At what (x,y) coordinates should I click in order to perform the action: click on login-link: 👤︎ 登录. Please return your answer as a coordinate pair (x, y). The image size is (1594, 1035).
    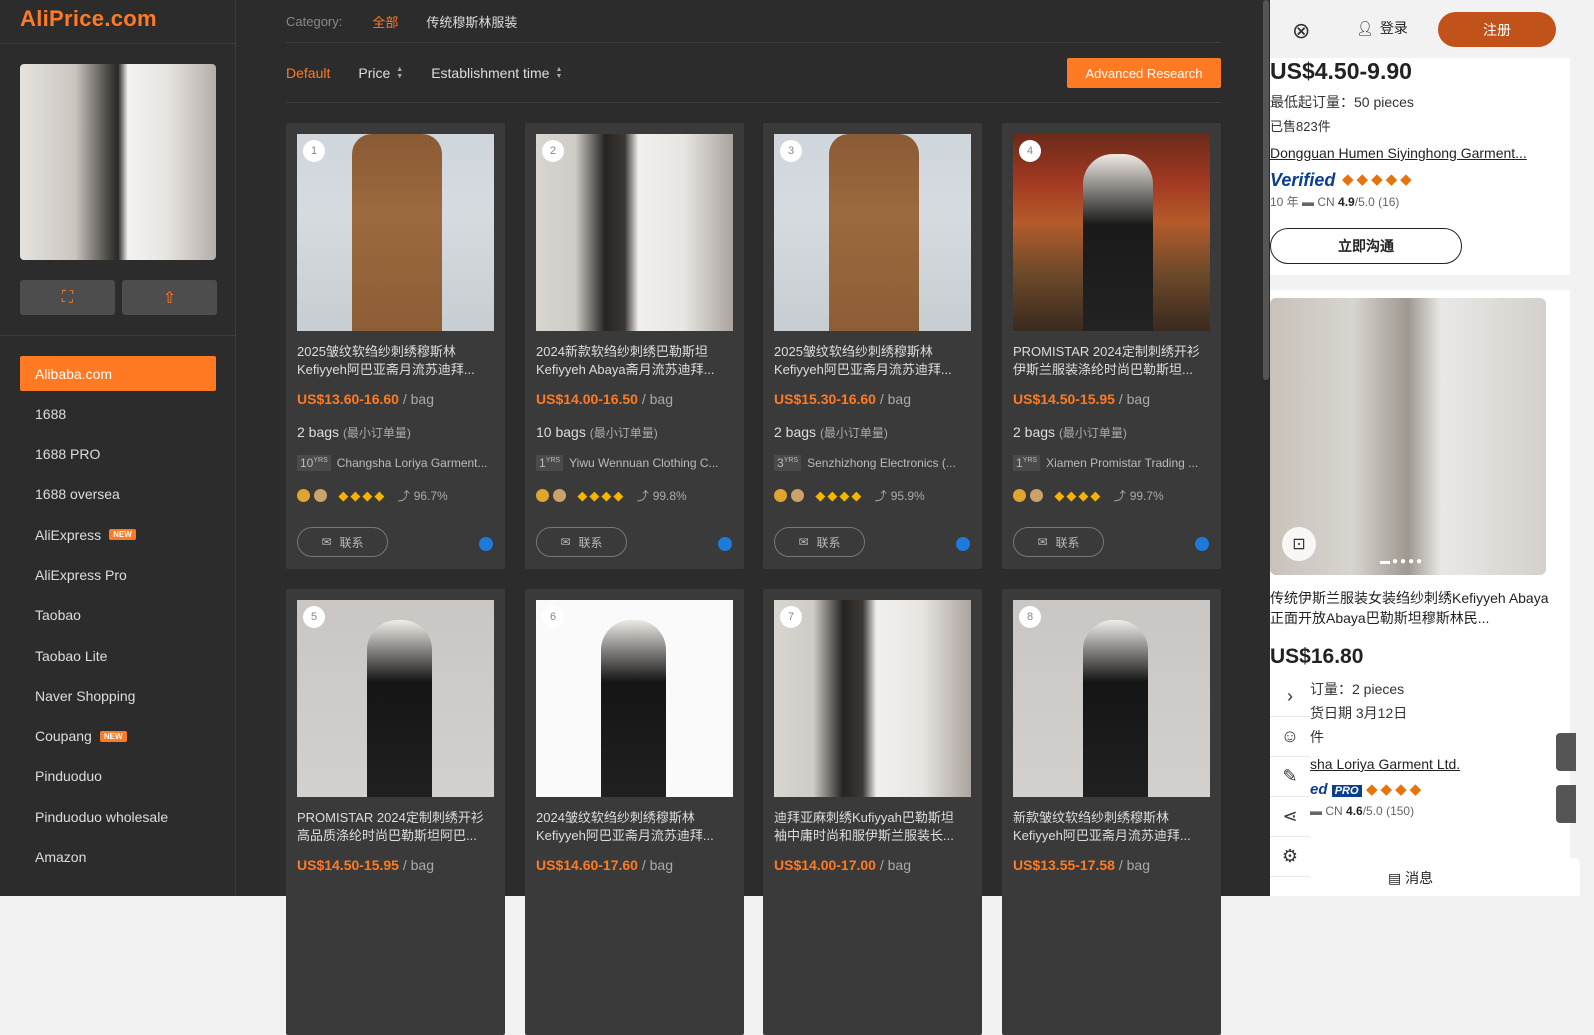
    Looking at the image, I should click on (1382, 28).